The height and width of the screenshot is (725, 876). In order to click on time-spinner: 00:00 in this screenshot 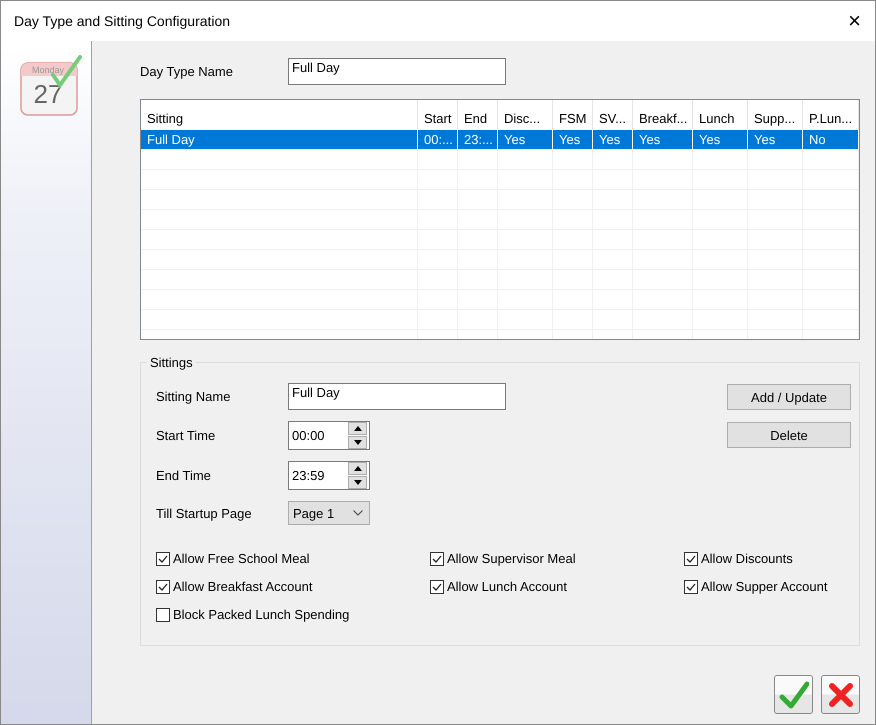, I will do `click(329, 435)`.